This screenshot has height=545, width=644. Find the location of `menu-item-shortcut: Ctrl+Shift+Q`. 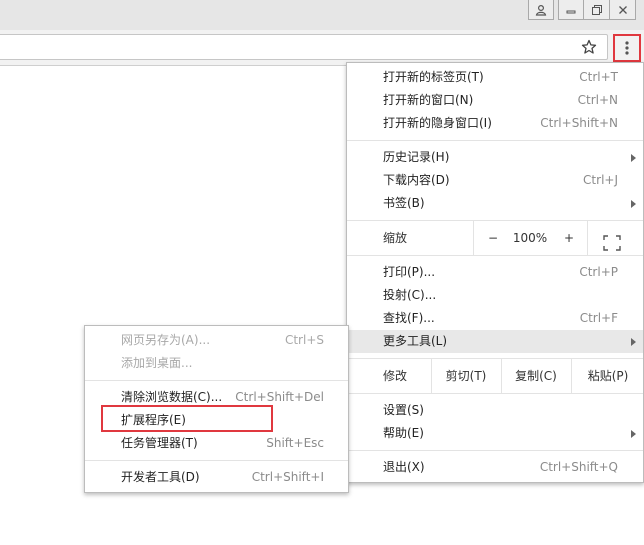

menu-item-shortcut: Ctrl+Shift+Q is located at coordinates (578, 467).